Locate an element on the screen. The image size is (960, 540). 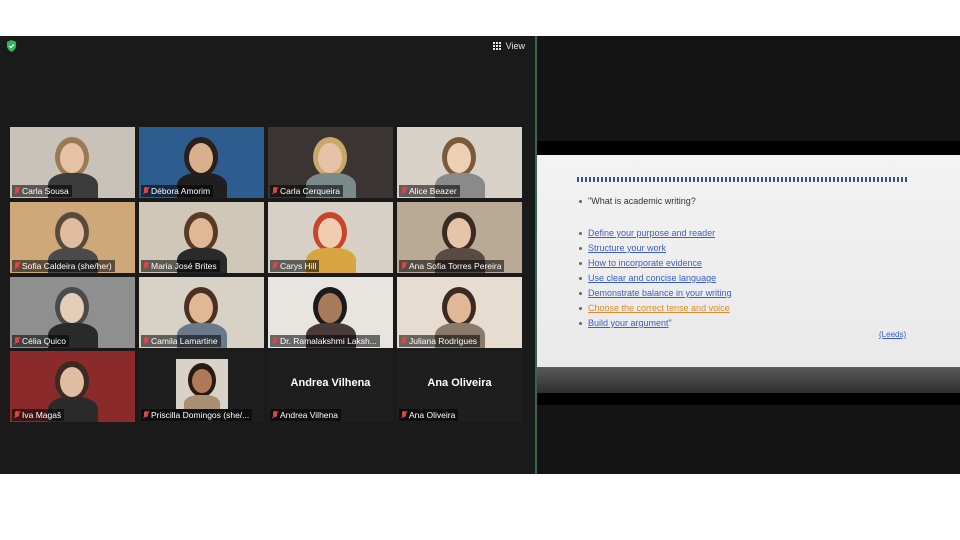
participant-tile: Sofia Caldeira (she/her) is located at coordinates (72, 237).